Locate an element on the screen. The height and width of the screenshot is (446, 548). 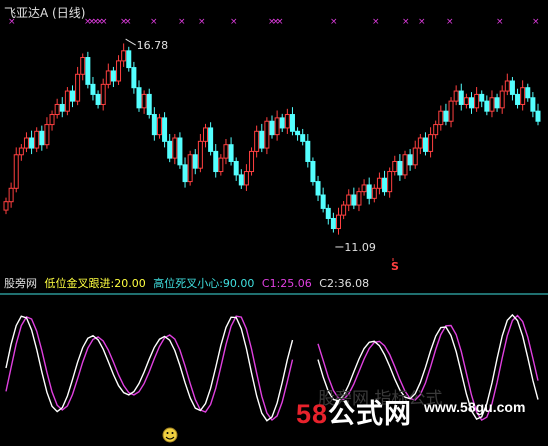
watermark-url: www.58gu.com is located at coordinates (475, 407).